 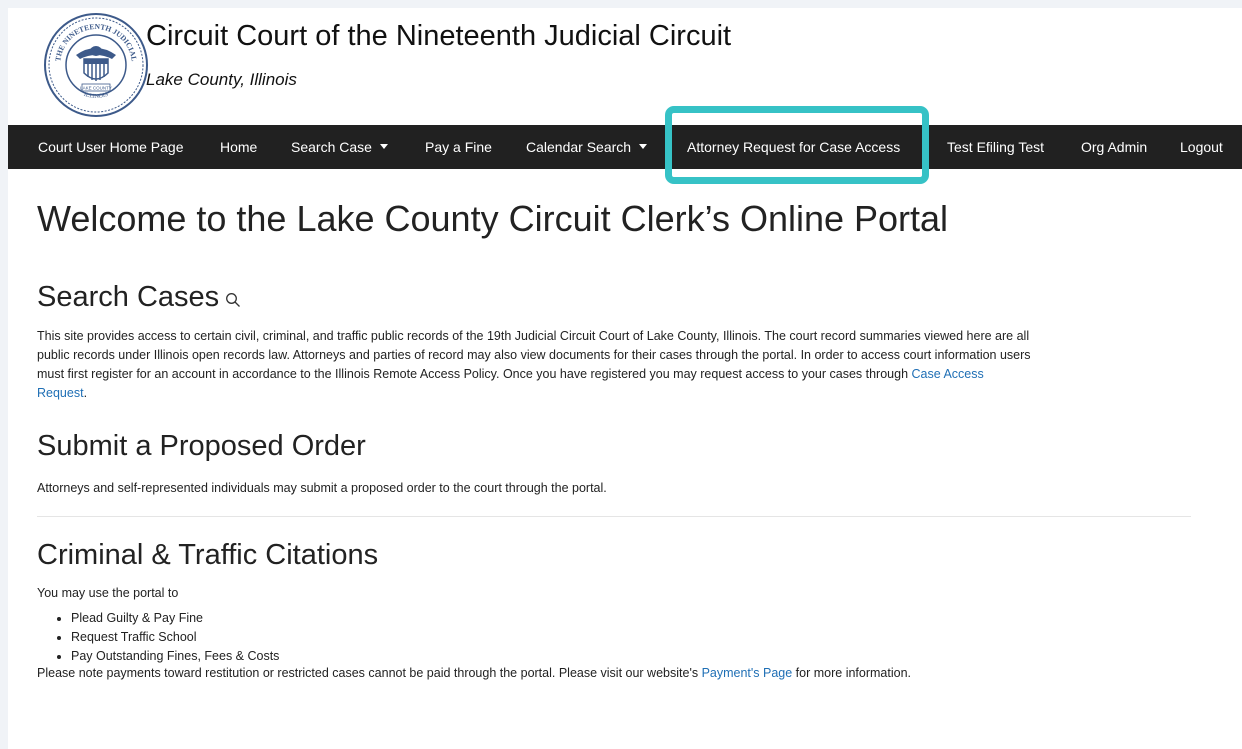 What do you see at coordinates (331, 147) in the screenshot?
I see `nav-label: Search Case` at bounding box center [331, 147].